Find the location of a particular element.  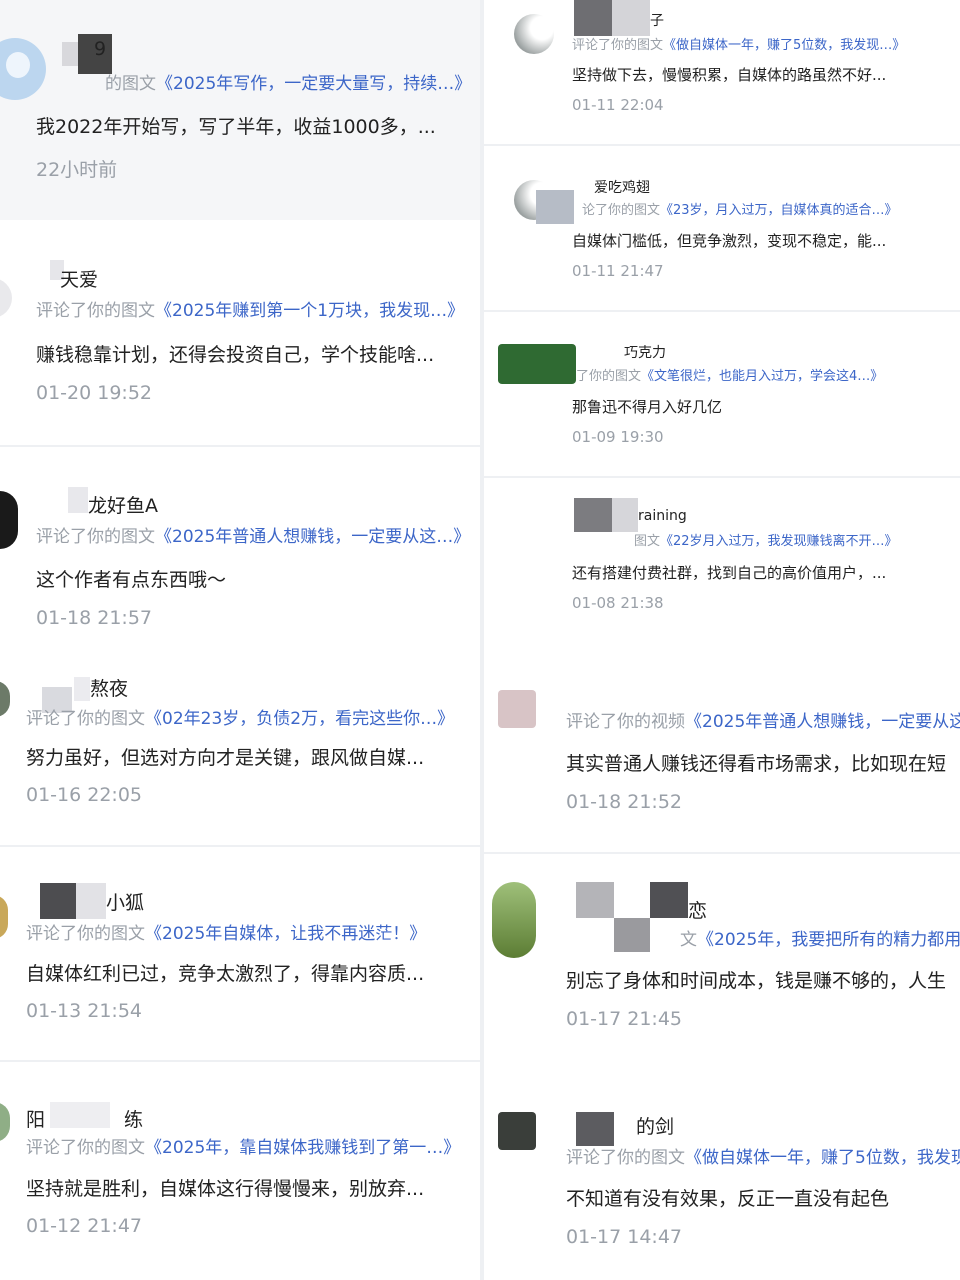

comment-action: 评论了你的图文《02年23岁，负债2万，看完这些你…》 is located at coordinates (240, 719).